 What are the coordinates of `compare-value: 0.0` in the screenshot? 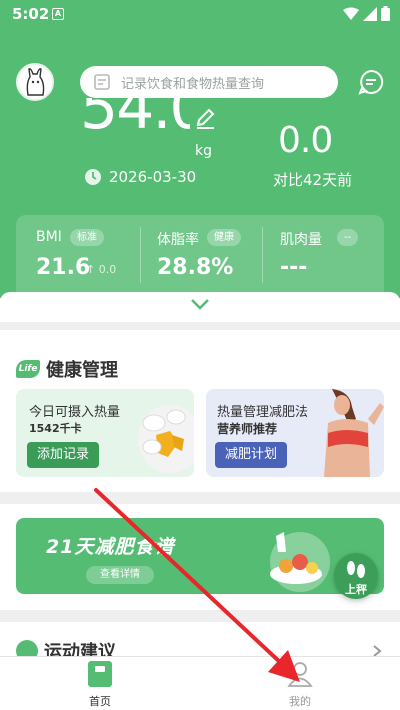 It's located at (305, 140).